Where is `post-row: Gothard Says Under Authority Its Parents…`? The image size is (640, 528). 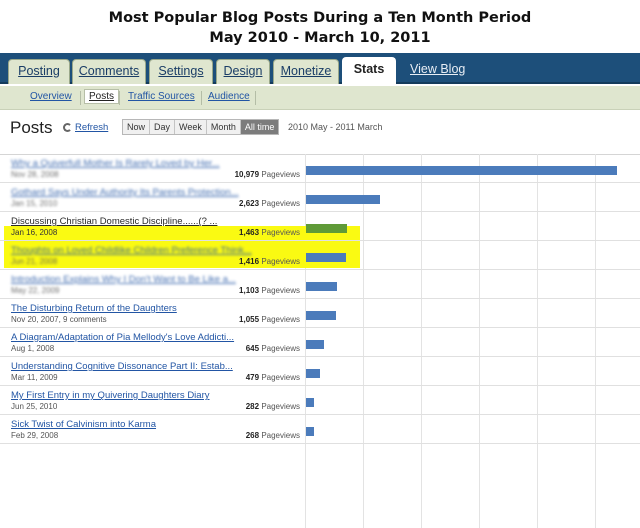 post-row: Gothard Says Under Authority Its Parents… is located at coordinates (320, 197).